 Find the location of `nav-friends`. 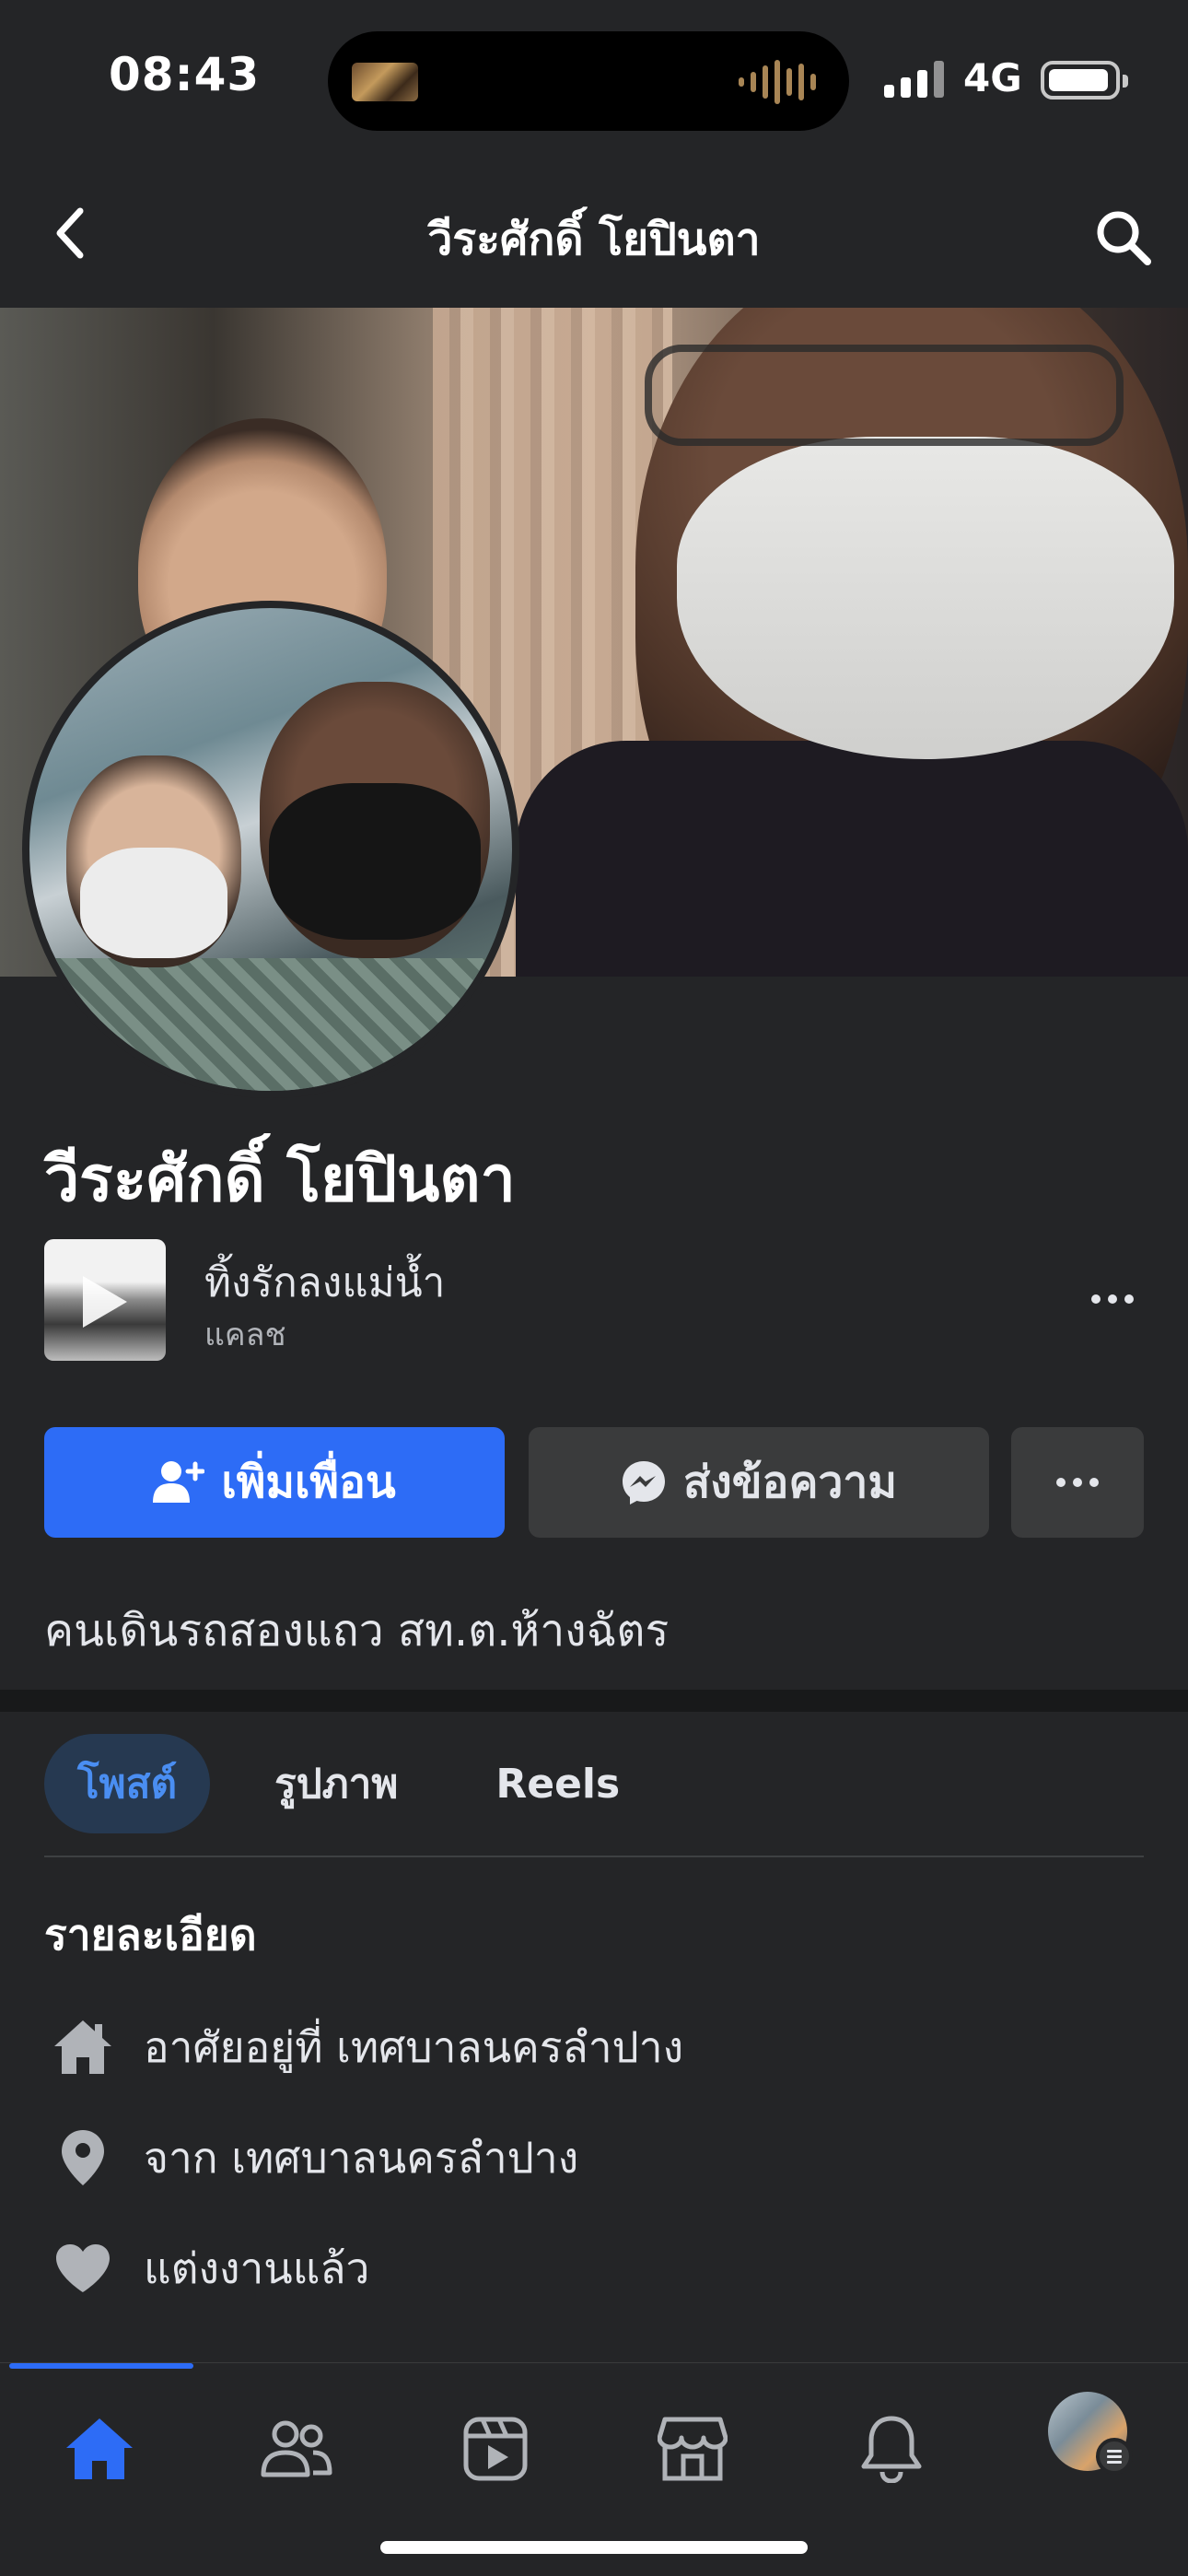

nav-friends is located at coordinates (296, 2449).